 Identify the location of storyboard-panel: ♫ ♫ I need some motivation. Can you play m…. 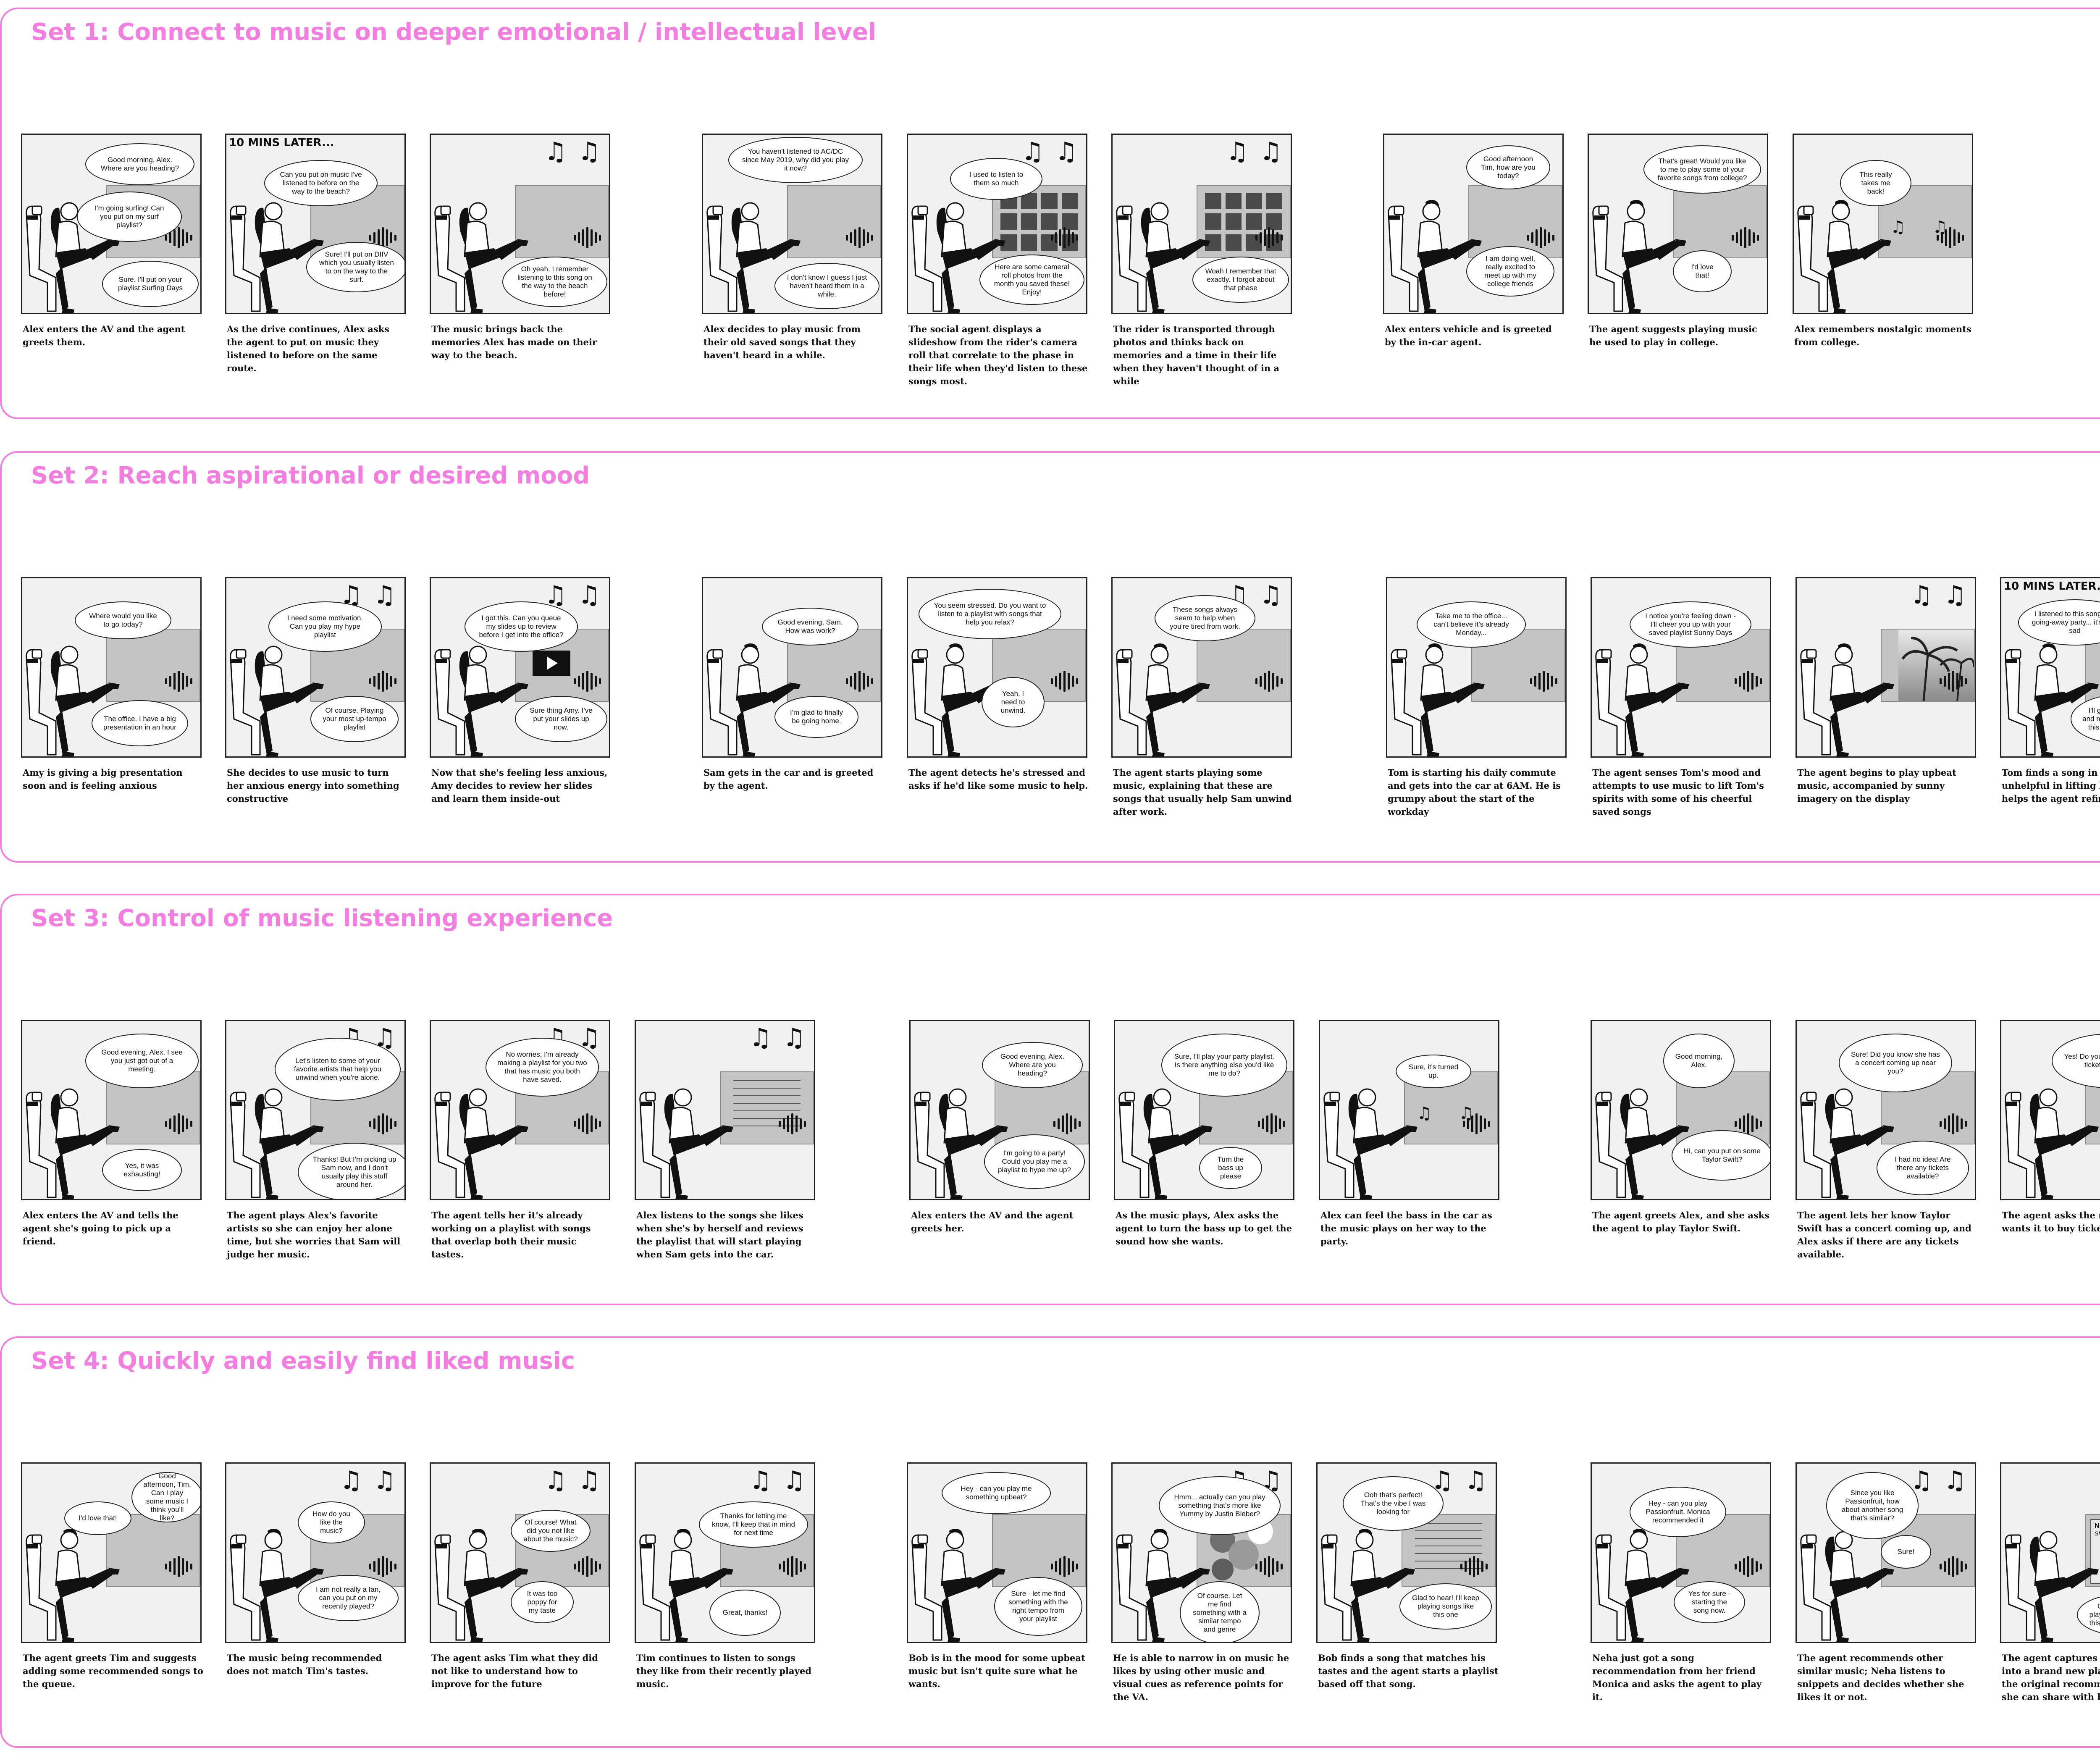
(315, 667).